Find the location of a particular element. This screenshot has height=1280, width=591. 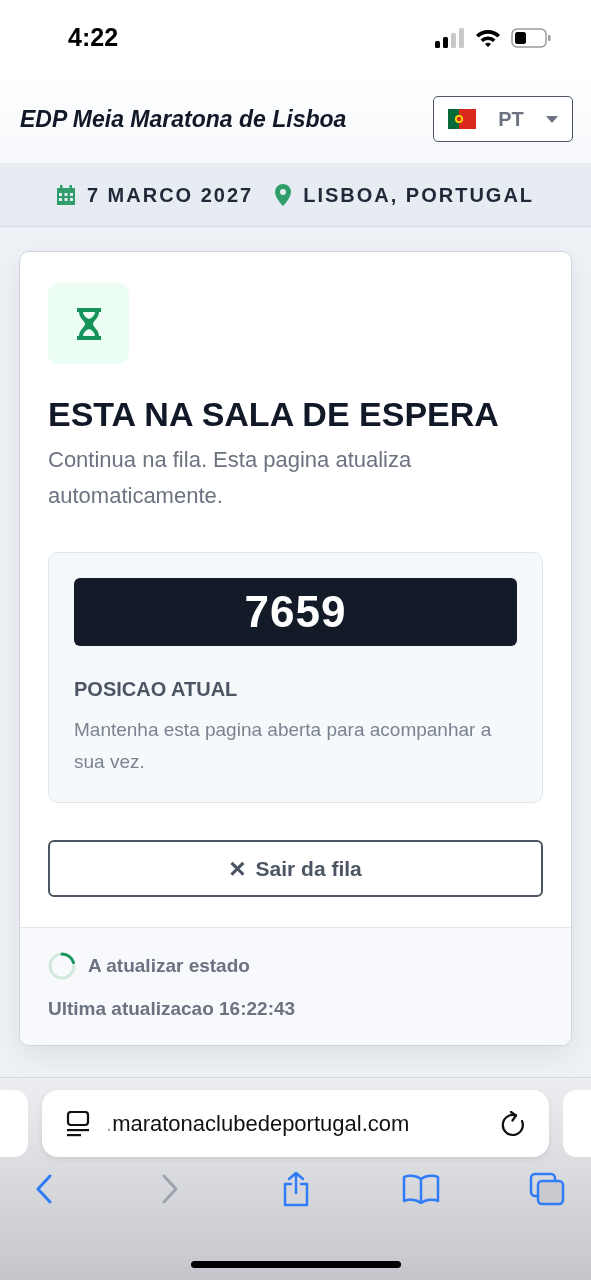

back-icon is located at coordinates (44, 1189).